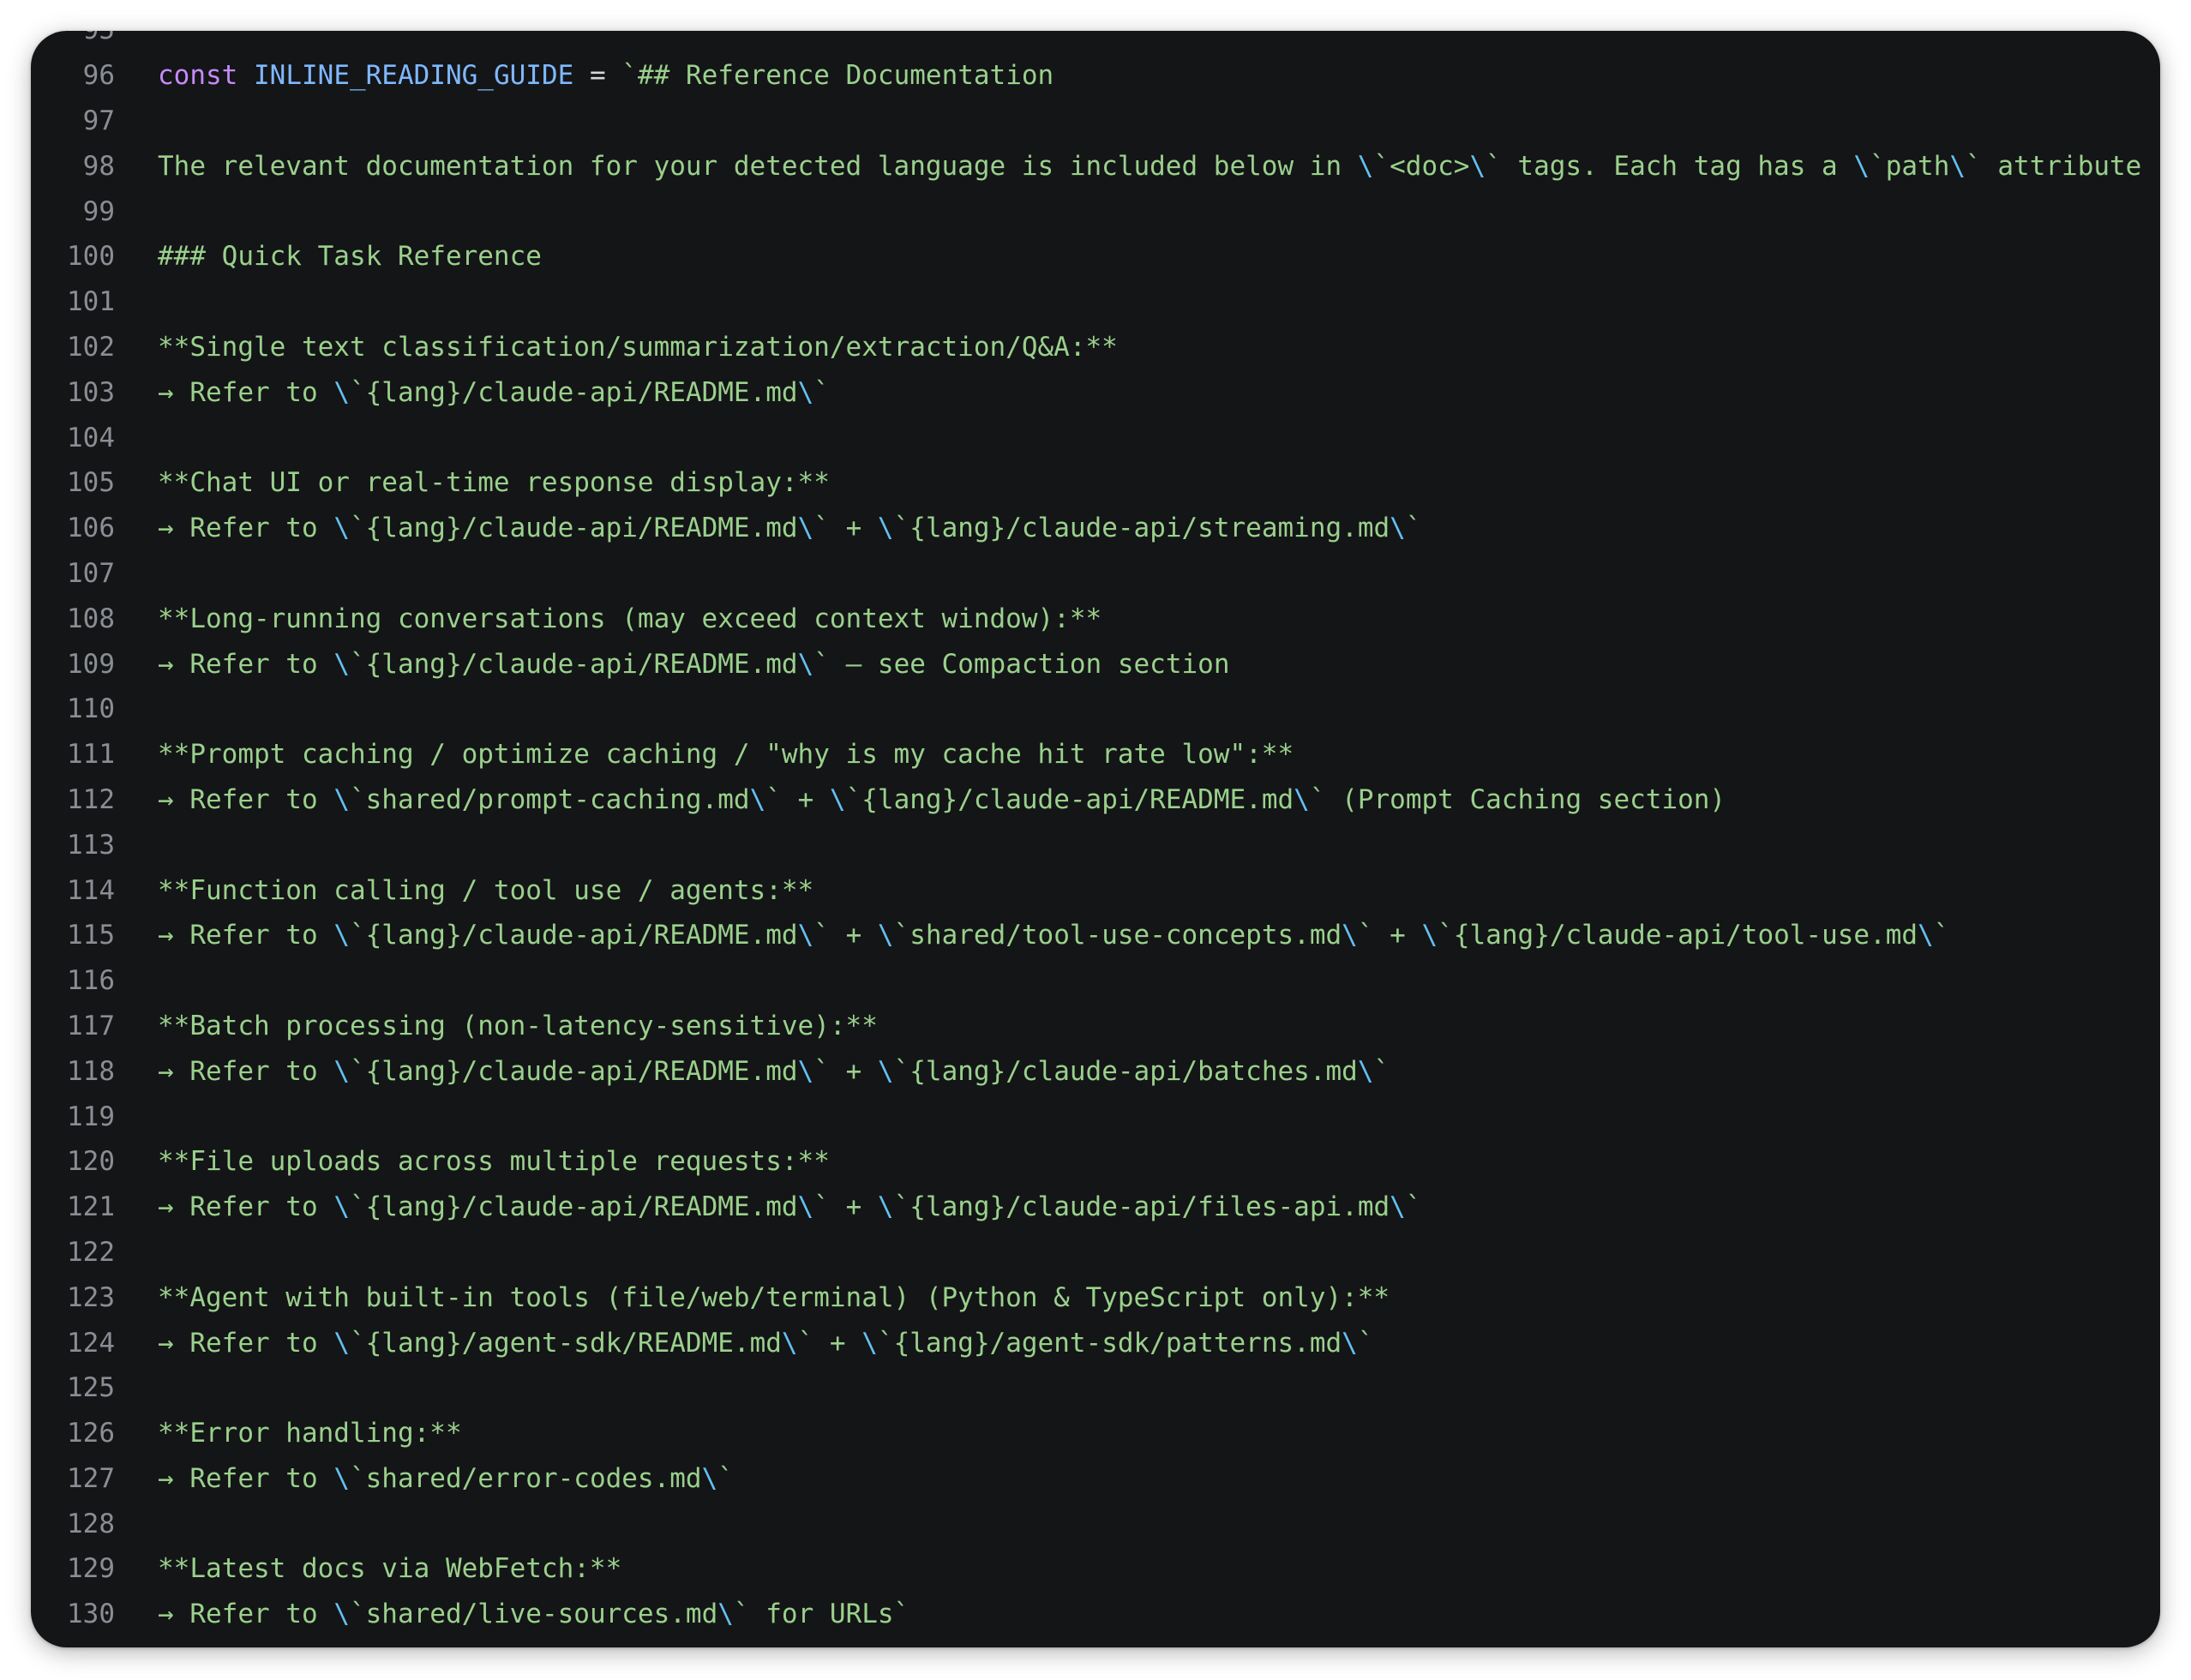  What do you see at coordinates (1095, 437) in the screenshot?
I see `code-line: 104` at bounding box center [1095, 437].